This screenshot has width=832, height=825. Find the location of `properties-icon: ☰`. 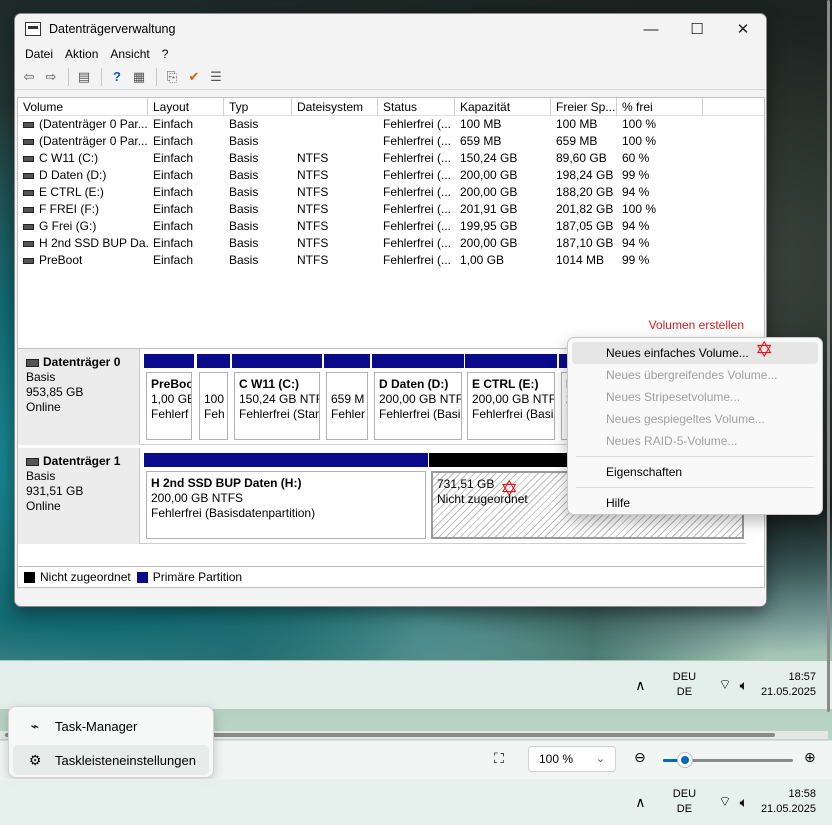

properties-icon: ☰ is located at coordinates (216, 77).